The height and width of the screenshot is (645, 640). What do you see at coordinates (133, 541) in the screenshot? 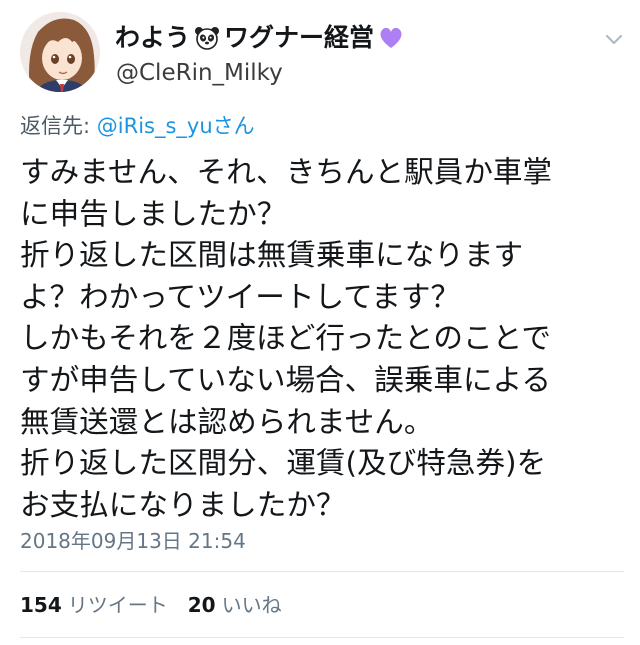
I see `tweet-timestamp: 2018年09月13日 21:54` at bounding box center [133, 541].